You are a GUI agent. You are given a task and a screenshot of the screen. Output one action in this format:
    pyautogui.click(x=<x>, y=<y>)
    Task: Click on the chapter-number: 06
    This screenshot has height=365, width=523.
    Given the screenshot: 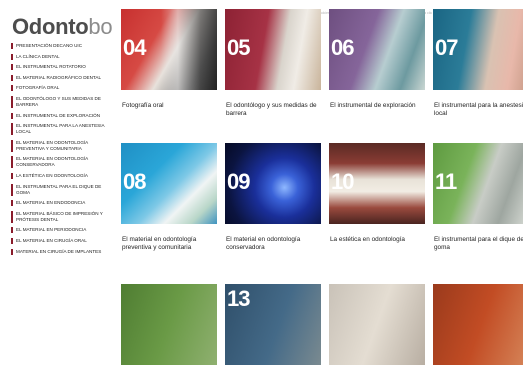 What is the action you would take?
    pyautogui.click(x=343, y=47)
    